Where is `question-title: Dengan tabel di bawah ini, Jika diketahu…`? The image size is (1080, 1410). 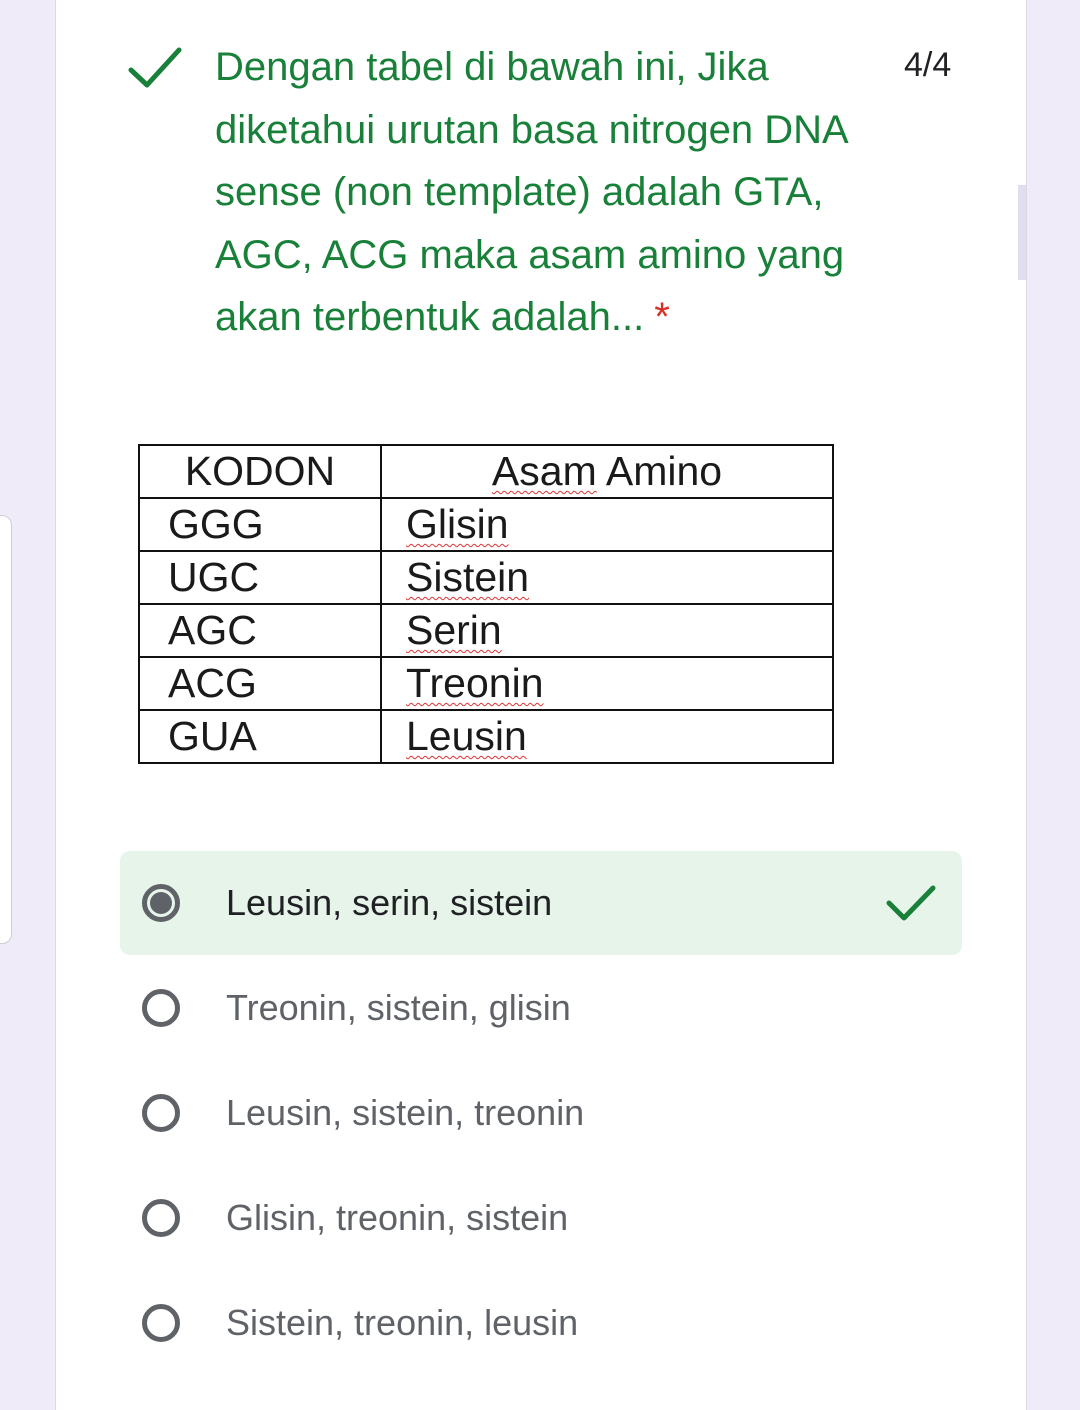 question-title: Dengan tabel di bawah ini, Jika diketahu… is located at coordinates (565, 192).